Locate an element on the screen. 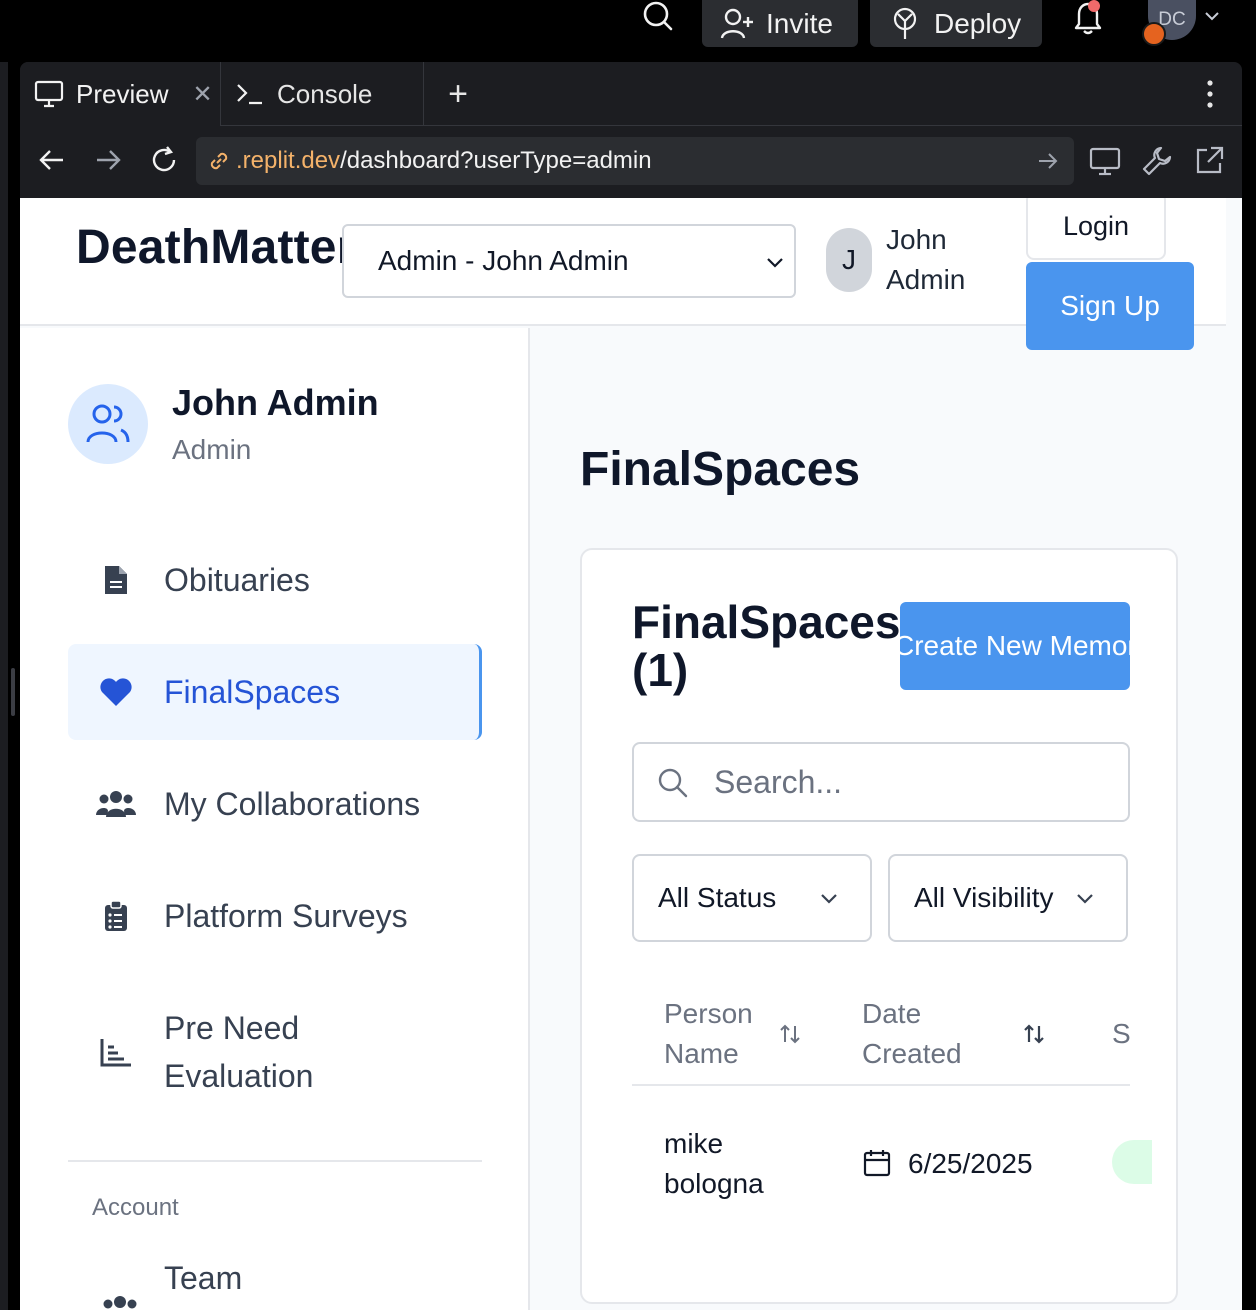 Image resolution: width=1256 pixels, height=1310 pixels. bar-chart-icon is located at coordinates (116, 1052).